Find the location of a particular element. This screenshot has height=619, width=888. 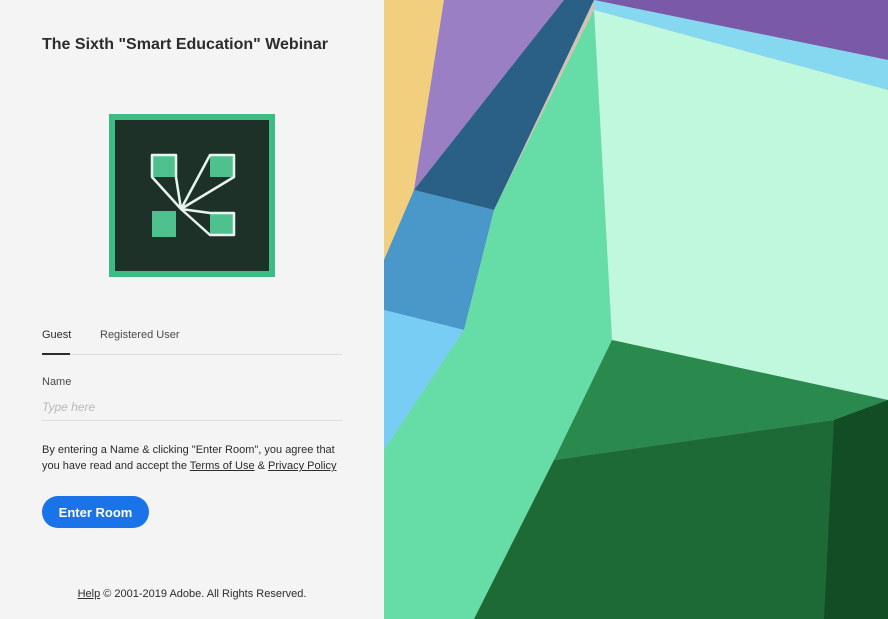

name-label: Name is located at coordinates (57, 382).